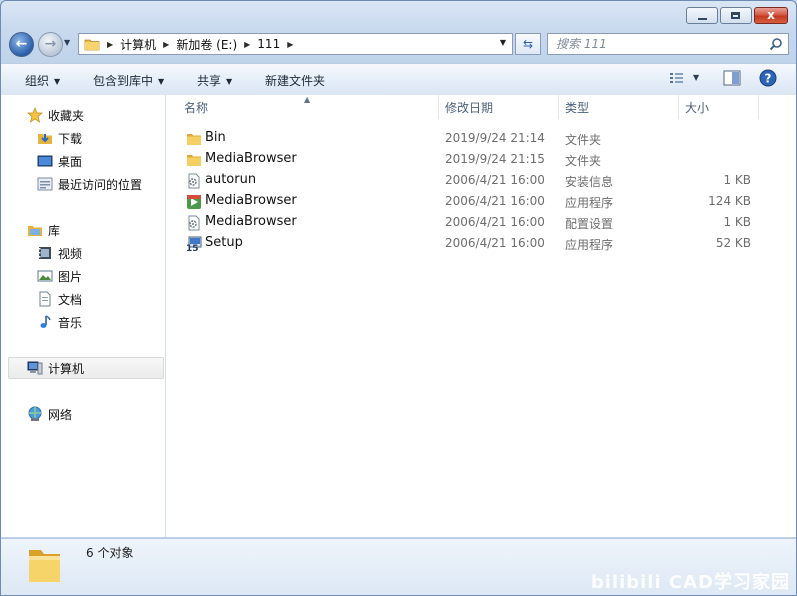 This screenshot has width=797, height=596. What do you see at coordinates (771, 15) in the screenshot?
I see `close-button: x` at bounding box center [771, 15].